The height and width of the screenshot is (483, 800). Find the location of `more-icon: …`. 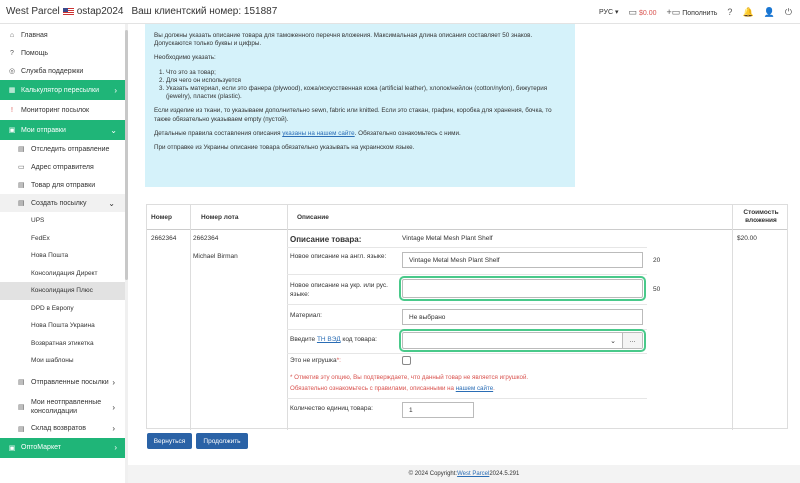

more-icon: … is located at coordinates (632, 340).